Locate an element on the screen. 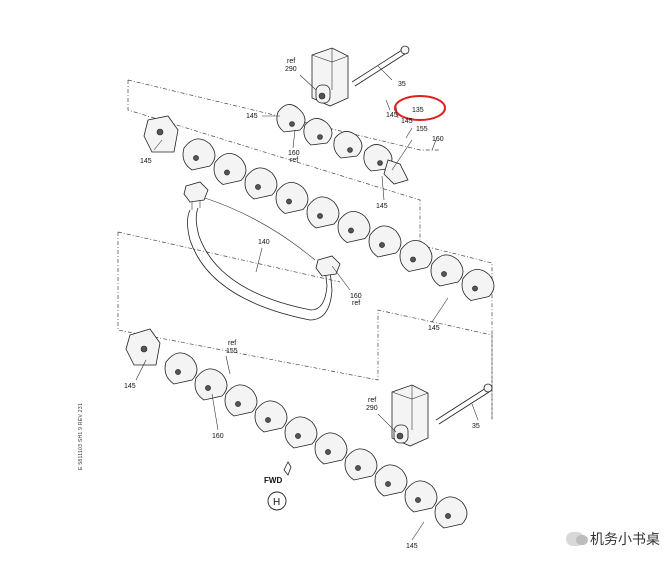 This screenshot has height=572, width=670. zone-letter: H is located at coordinates (276, 502).